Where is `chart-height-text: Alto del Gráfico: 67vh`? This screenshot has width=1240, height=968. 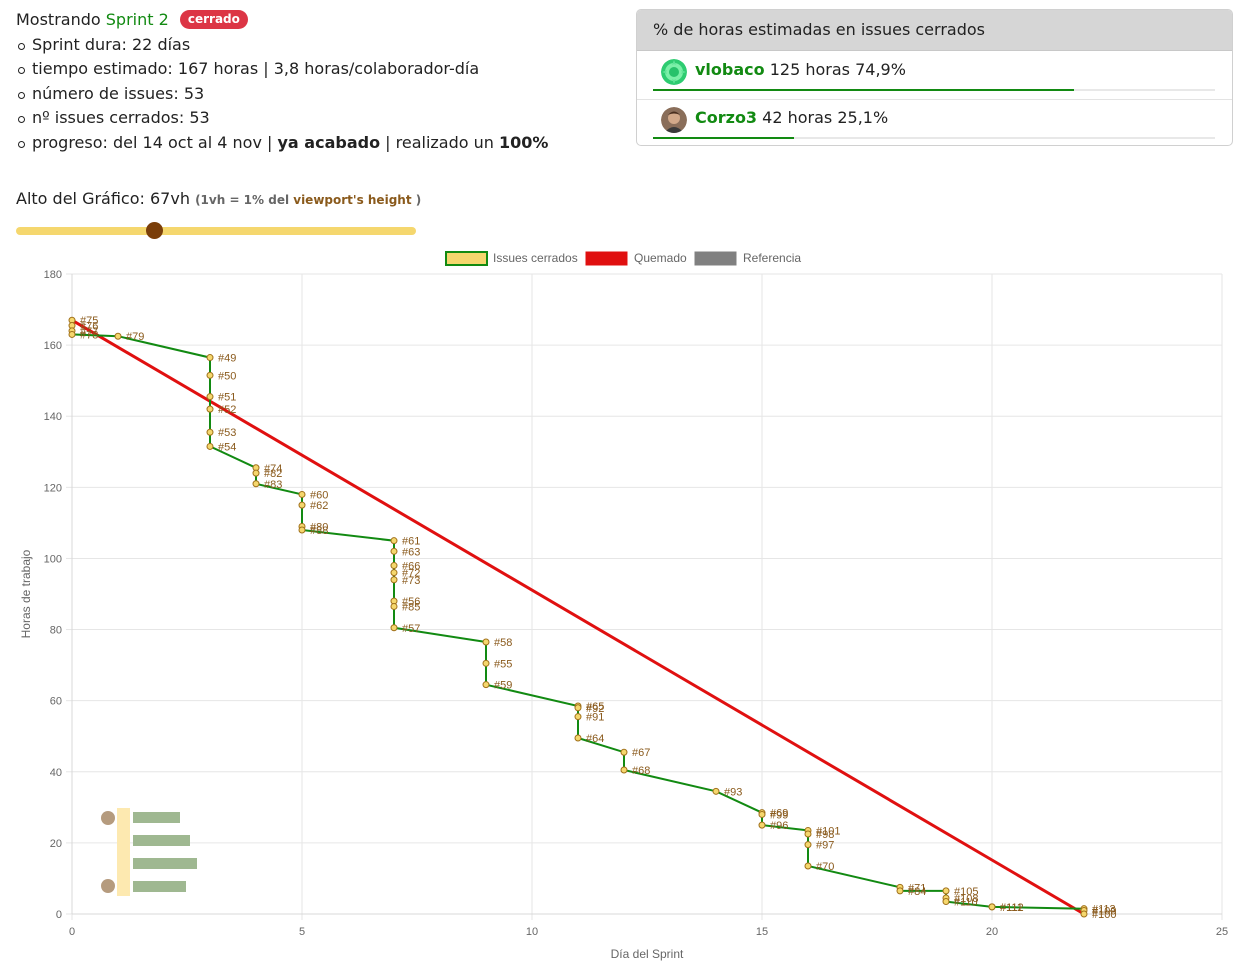
chart-height-text: Alto del Gráfico: 67vh is located at coordinates (103, 198).